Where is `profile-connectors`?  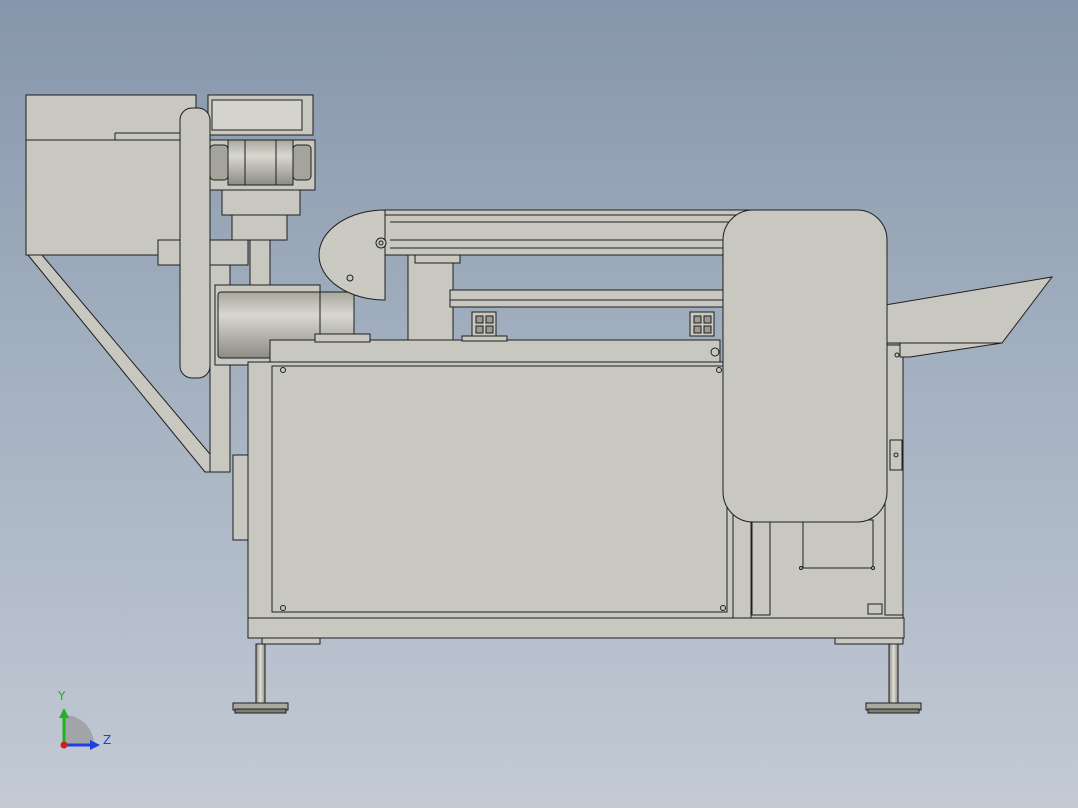
profile-connectors is located at coordinates (588, 326).